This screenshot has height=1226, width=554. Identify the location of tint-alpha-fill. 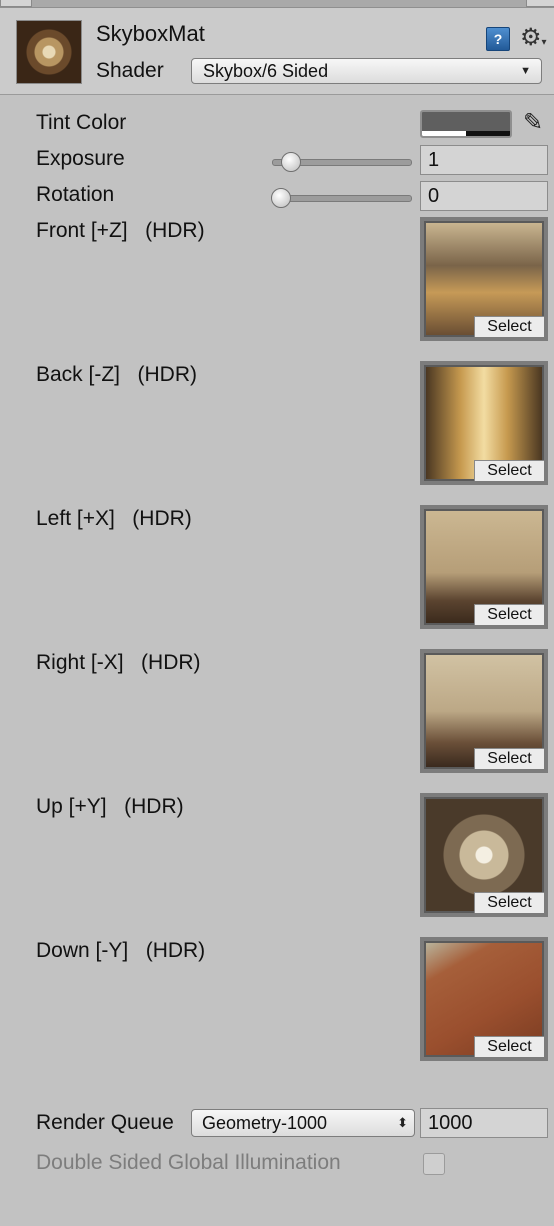
(444, 133).